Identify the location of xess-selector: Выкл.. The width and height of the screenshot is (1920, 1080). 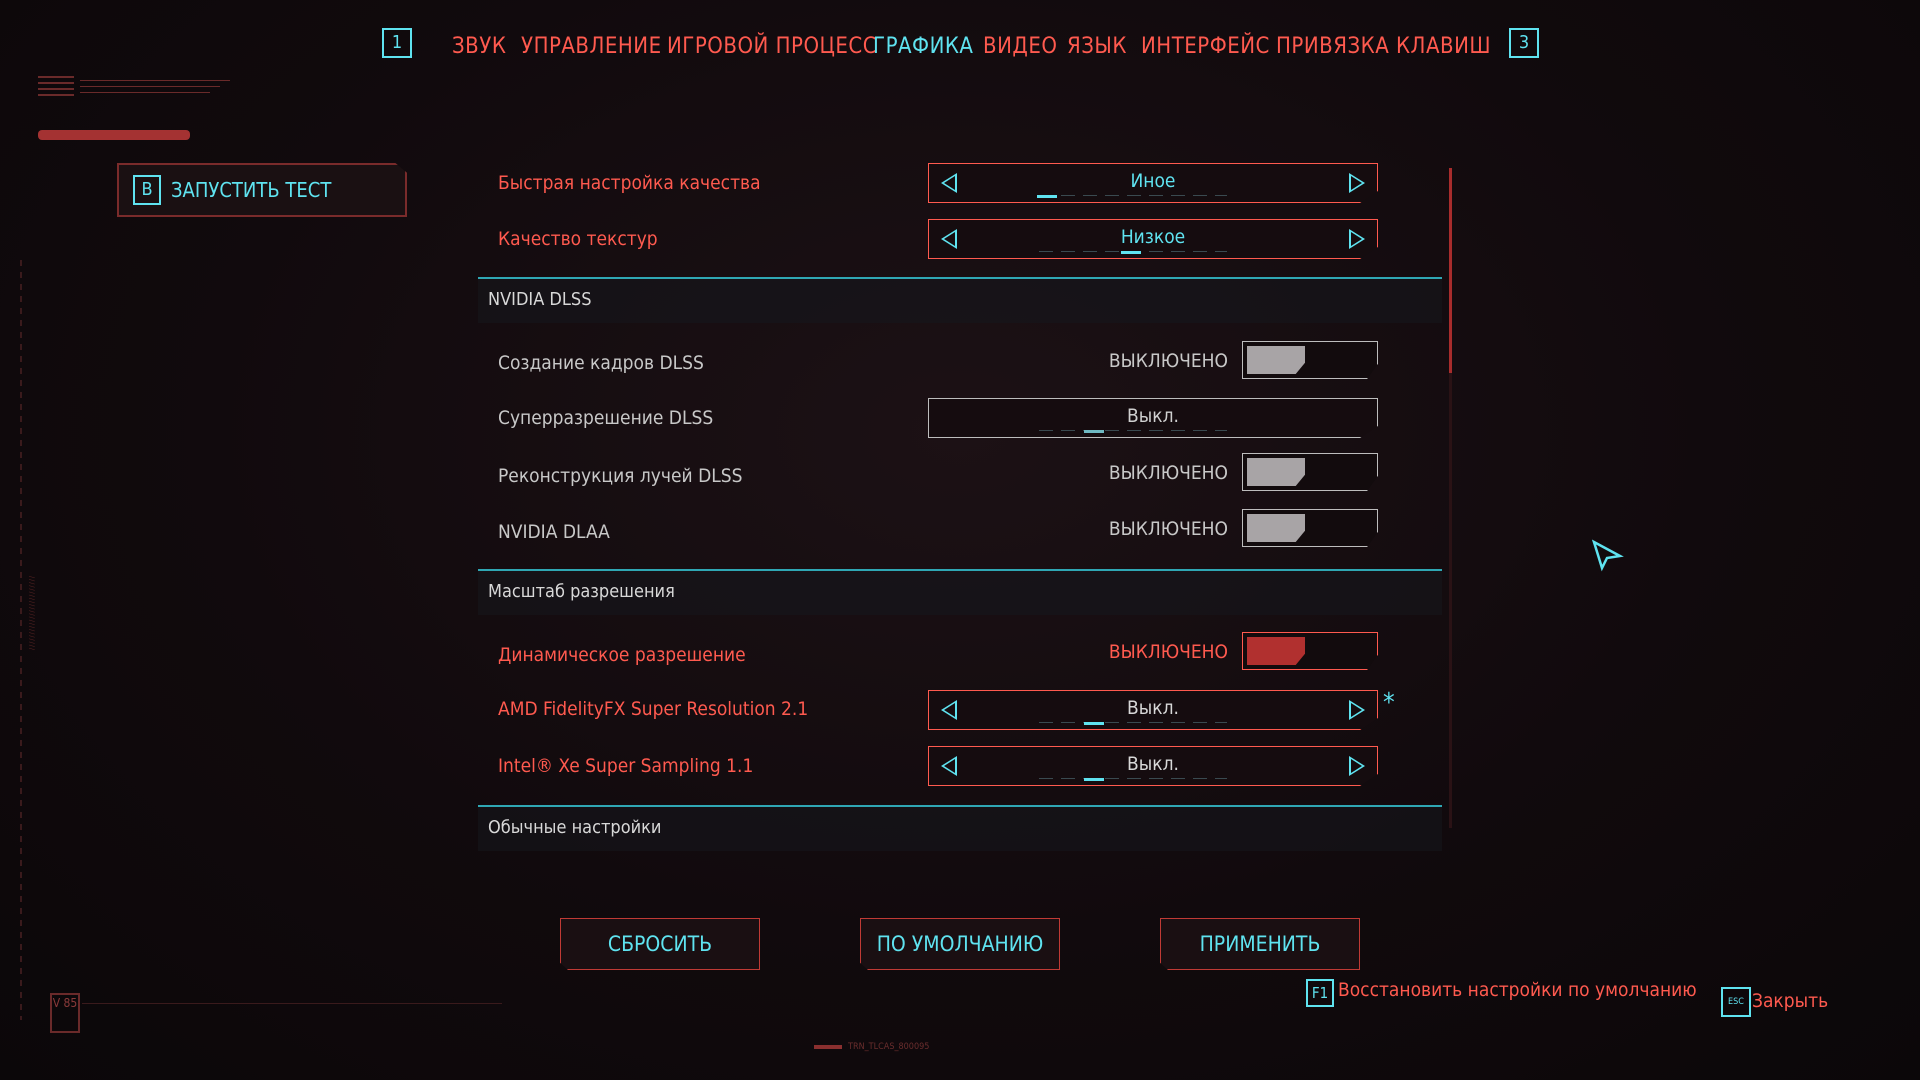
(1153, 766).